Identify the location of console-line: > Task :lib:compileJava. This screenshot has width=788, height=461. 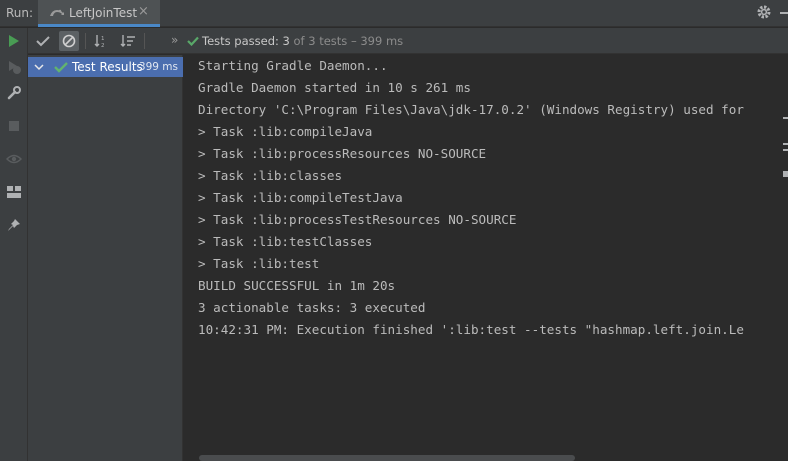
(285, 131).